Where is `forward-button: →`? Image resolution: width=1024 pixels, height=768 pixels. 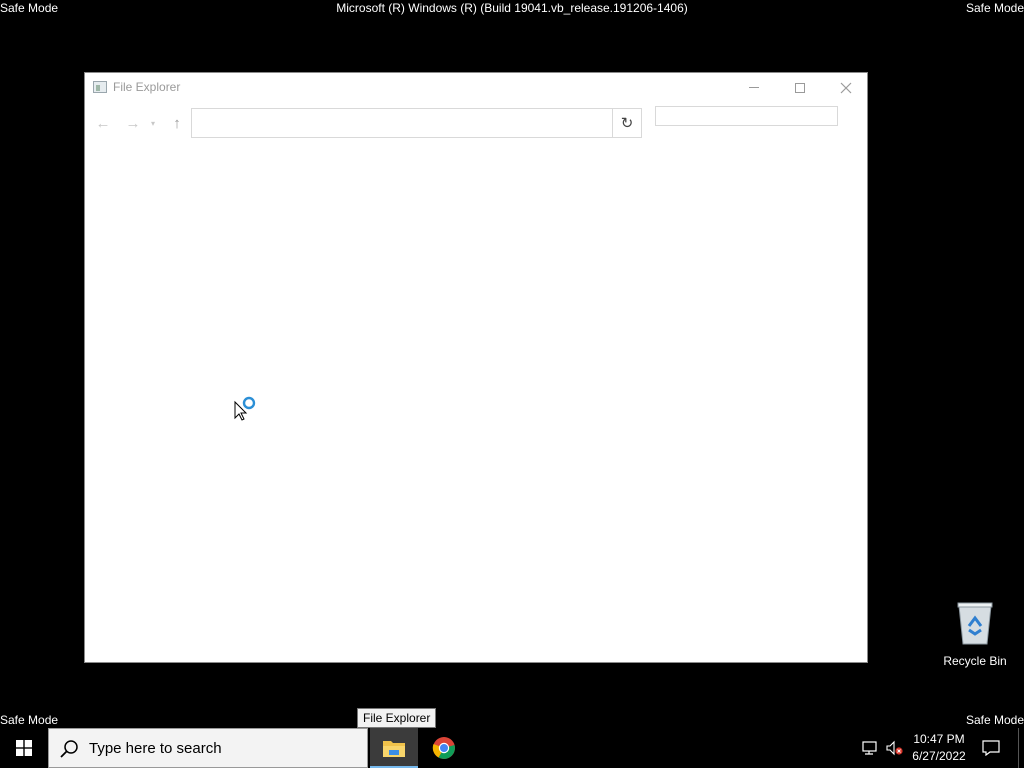 forward-button: → is located at coordinates (133, 123).